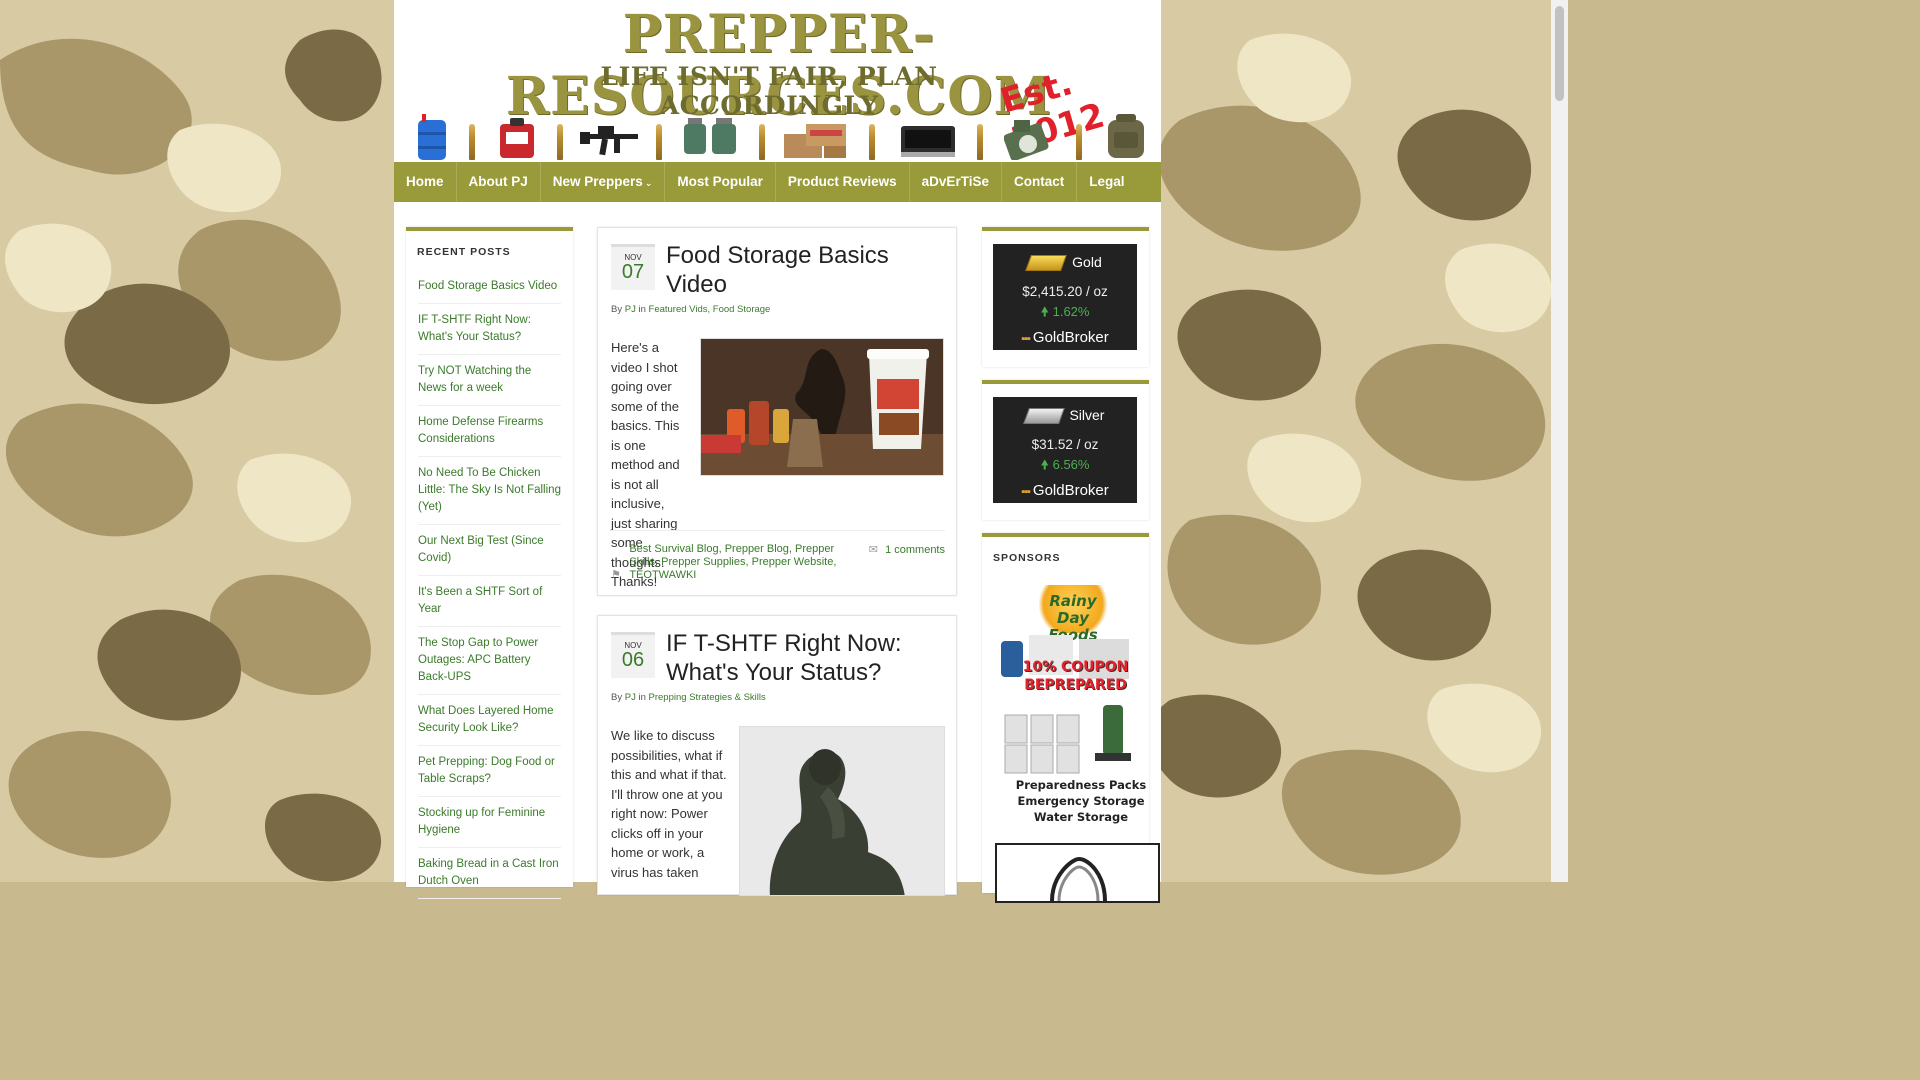  What do you see at coordinates (1043, 416) in the screenshot?
I see `silver-bar-icon` at bounding box center [1043, 416].